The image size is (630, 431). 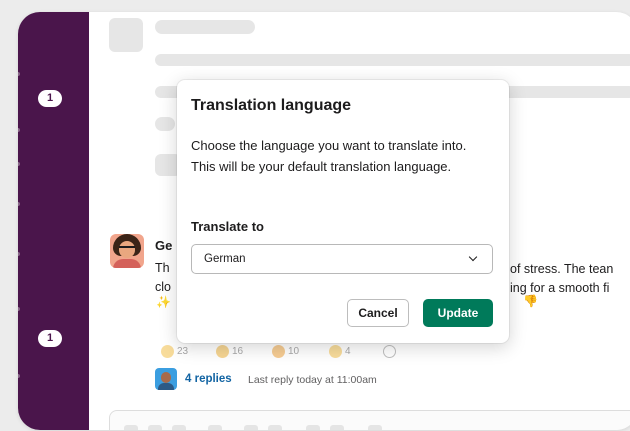 I want to click on skeleton-line, so click(x=392, y=60).